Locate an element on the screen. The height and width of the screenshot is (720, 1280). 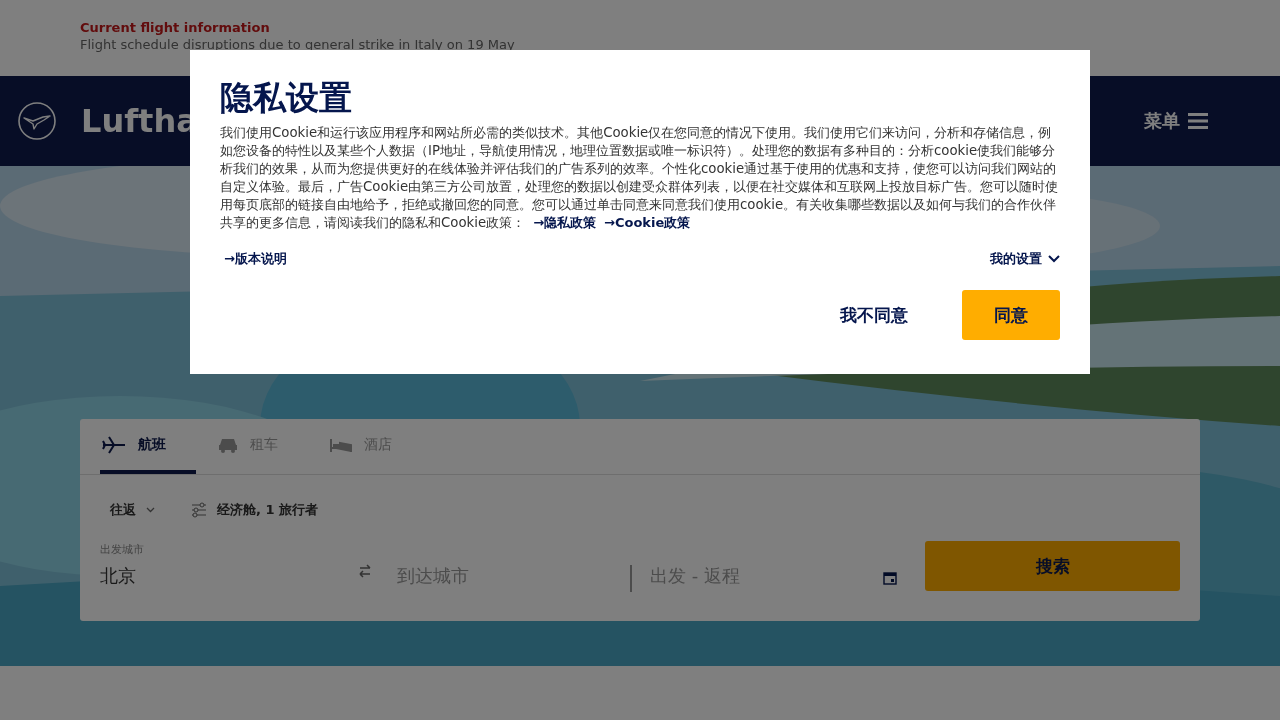
notice-text: Flight schedule disruptions due to general strike in Italy on 19 May is located at coordinates (298, 45).